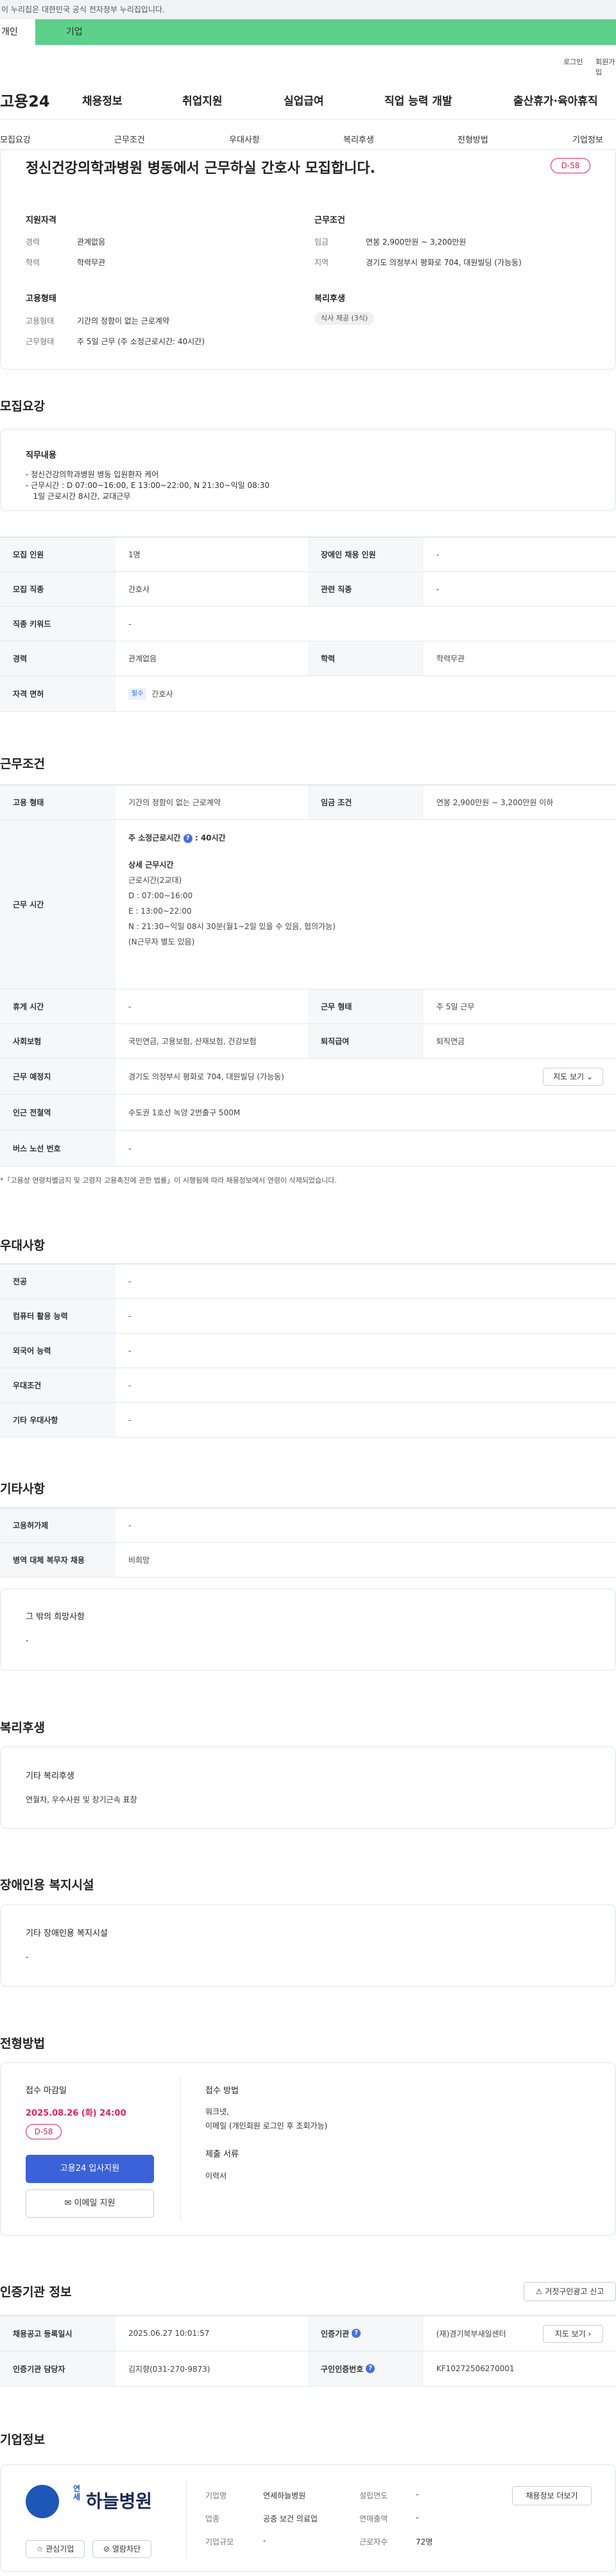  I want to click on block-view-button: ⊘ 열람차단, so click(122, 2549).